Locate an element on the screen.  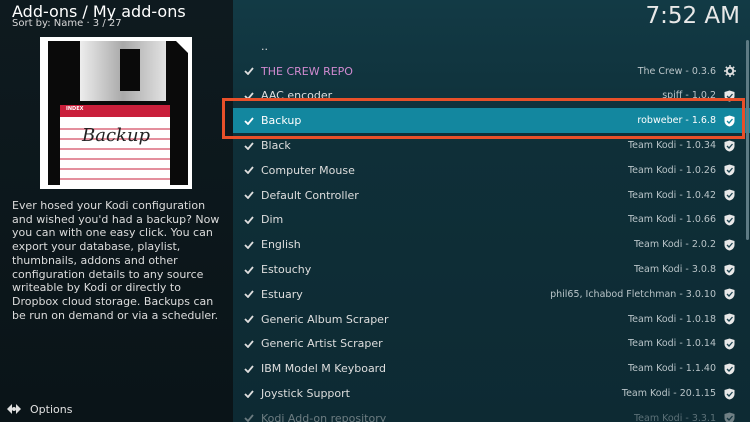
list-item: Default Controller Team Kodi - 1.0.42 is located at coordinates (491, 195).